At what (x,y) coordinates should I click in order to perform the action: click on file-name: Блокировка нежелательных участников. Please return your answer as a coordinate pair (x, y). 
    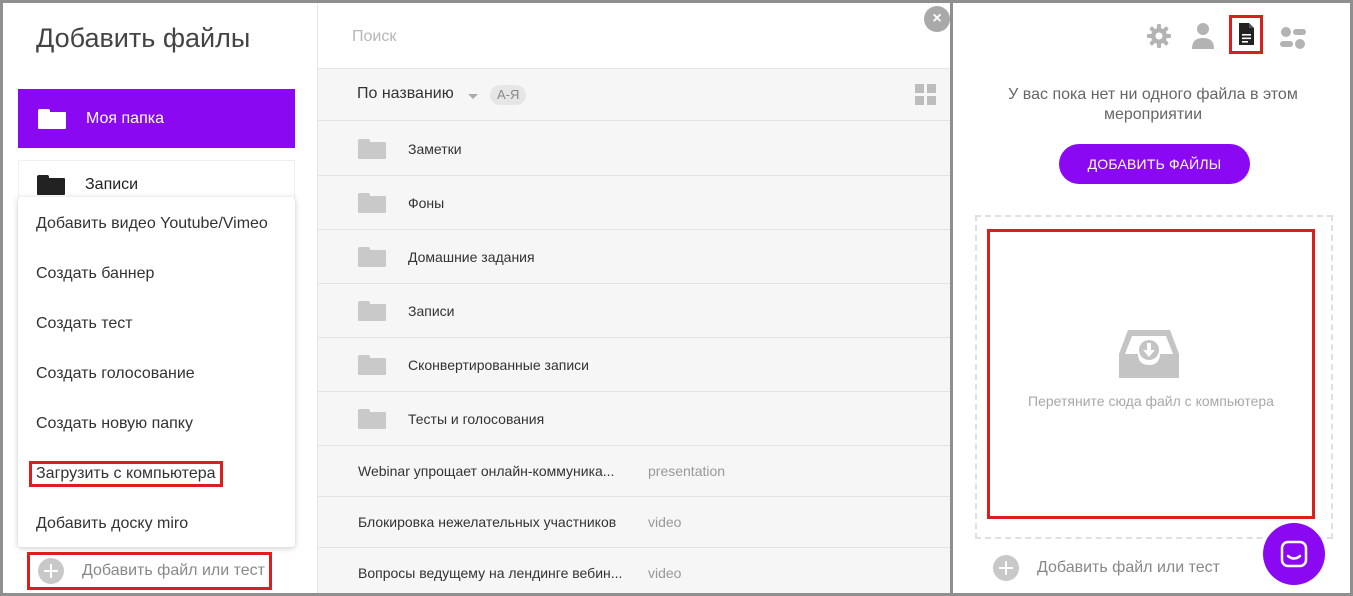
    Looking at the image, I should click on (487, 522).